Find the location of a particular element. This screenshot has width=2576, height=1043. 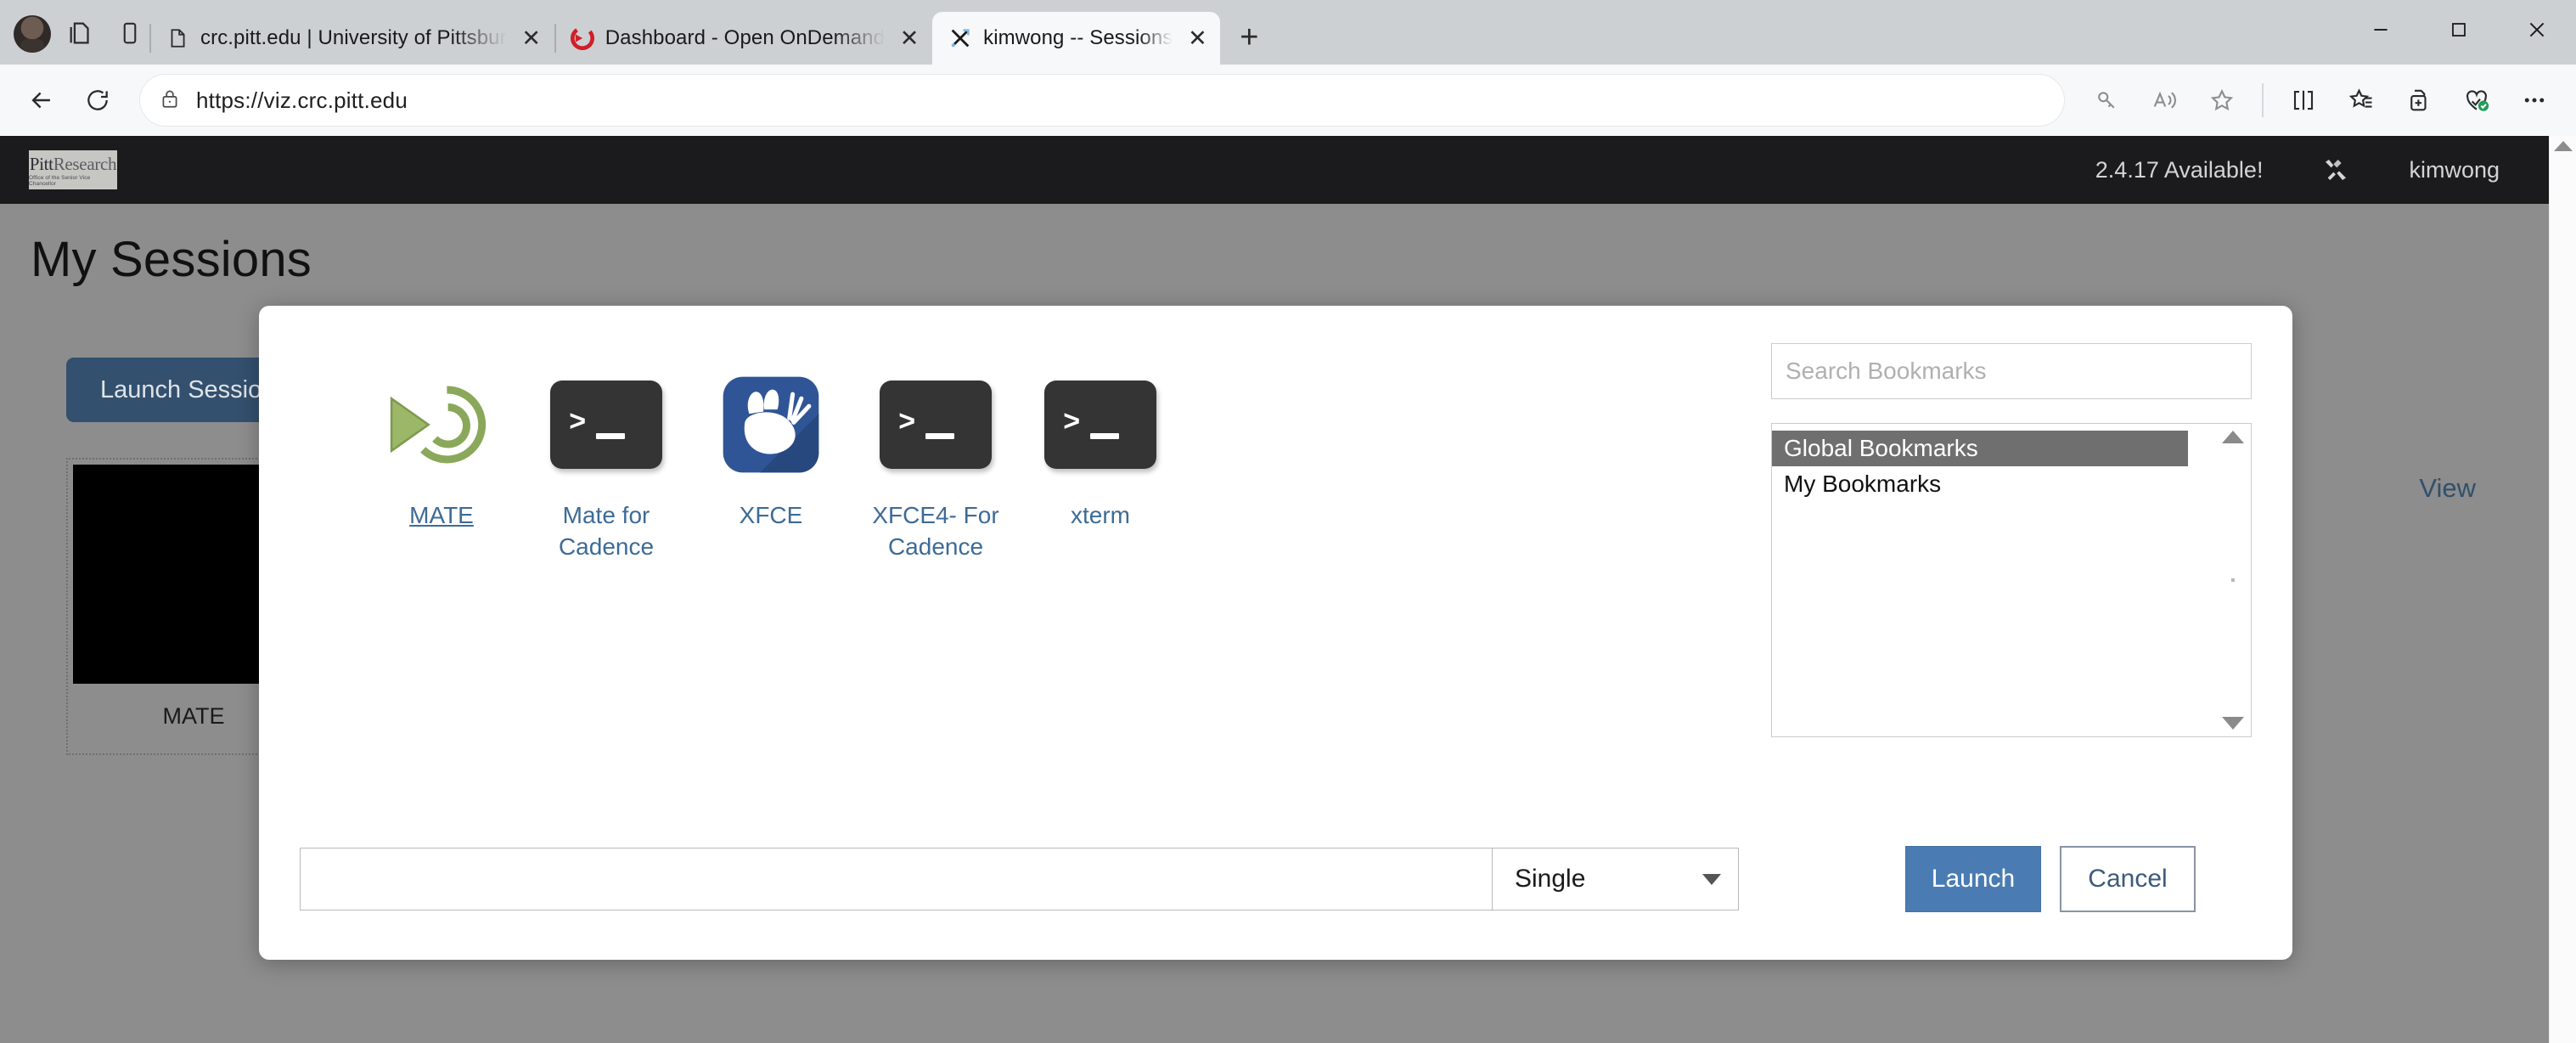

bookmark-list-item: Global Bookmarks is located at coordinates (1980, 449).